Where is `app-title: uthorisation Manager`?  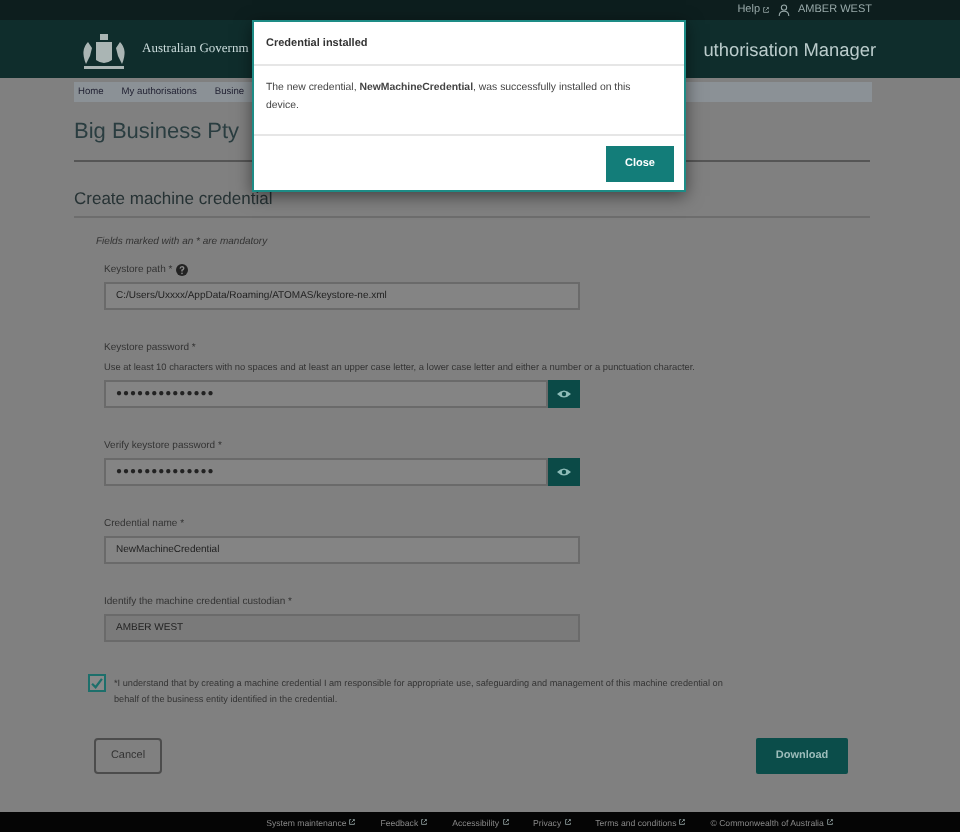 app-title: uthorisation Manager is located at coordinates (789, 49).